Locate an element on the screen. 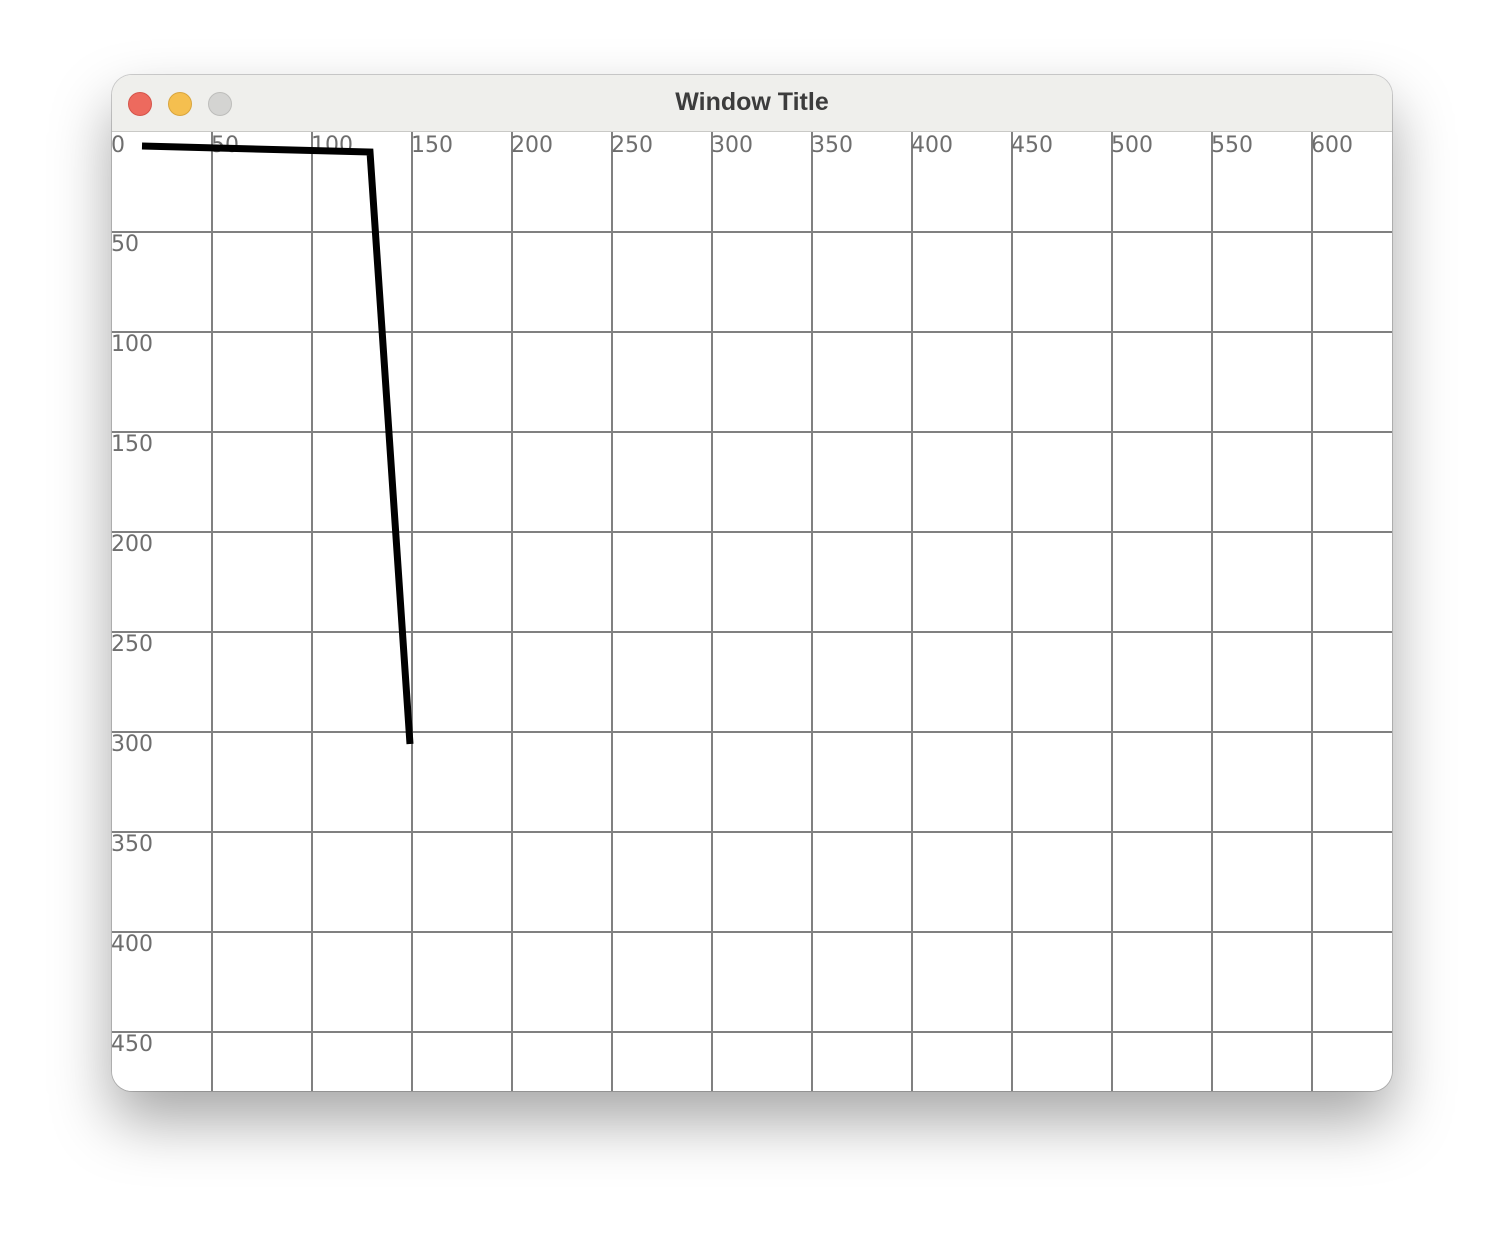 The height and width of the screenshot is (1240, 1504). y-tick-label: 450 is located at coordinates (132, 1044).